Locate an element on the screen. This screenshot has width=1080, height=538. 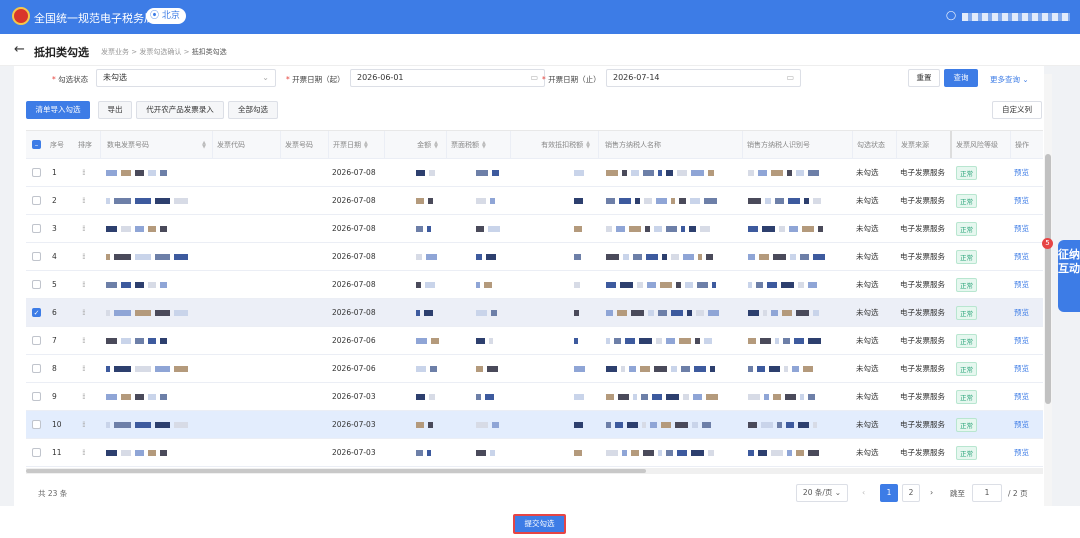
deductible-tax-masked is located at coordinates (586, 368).